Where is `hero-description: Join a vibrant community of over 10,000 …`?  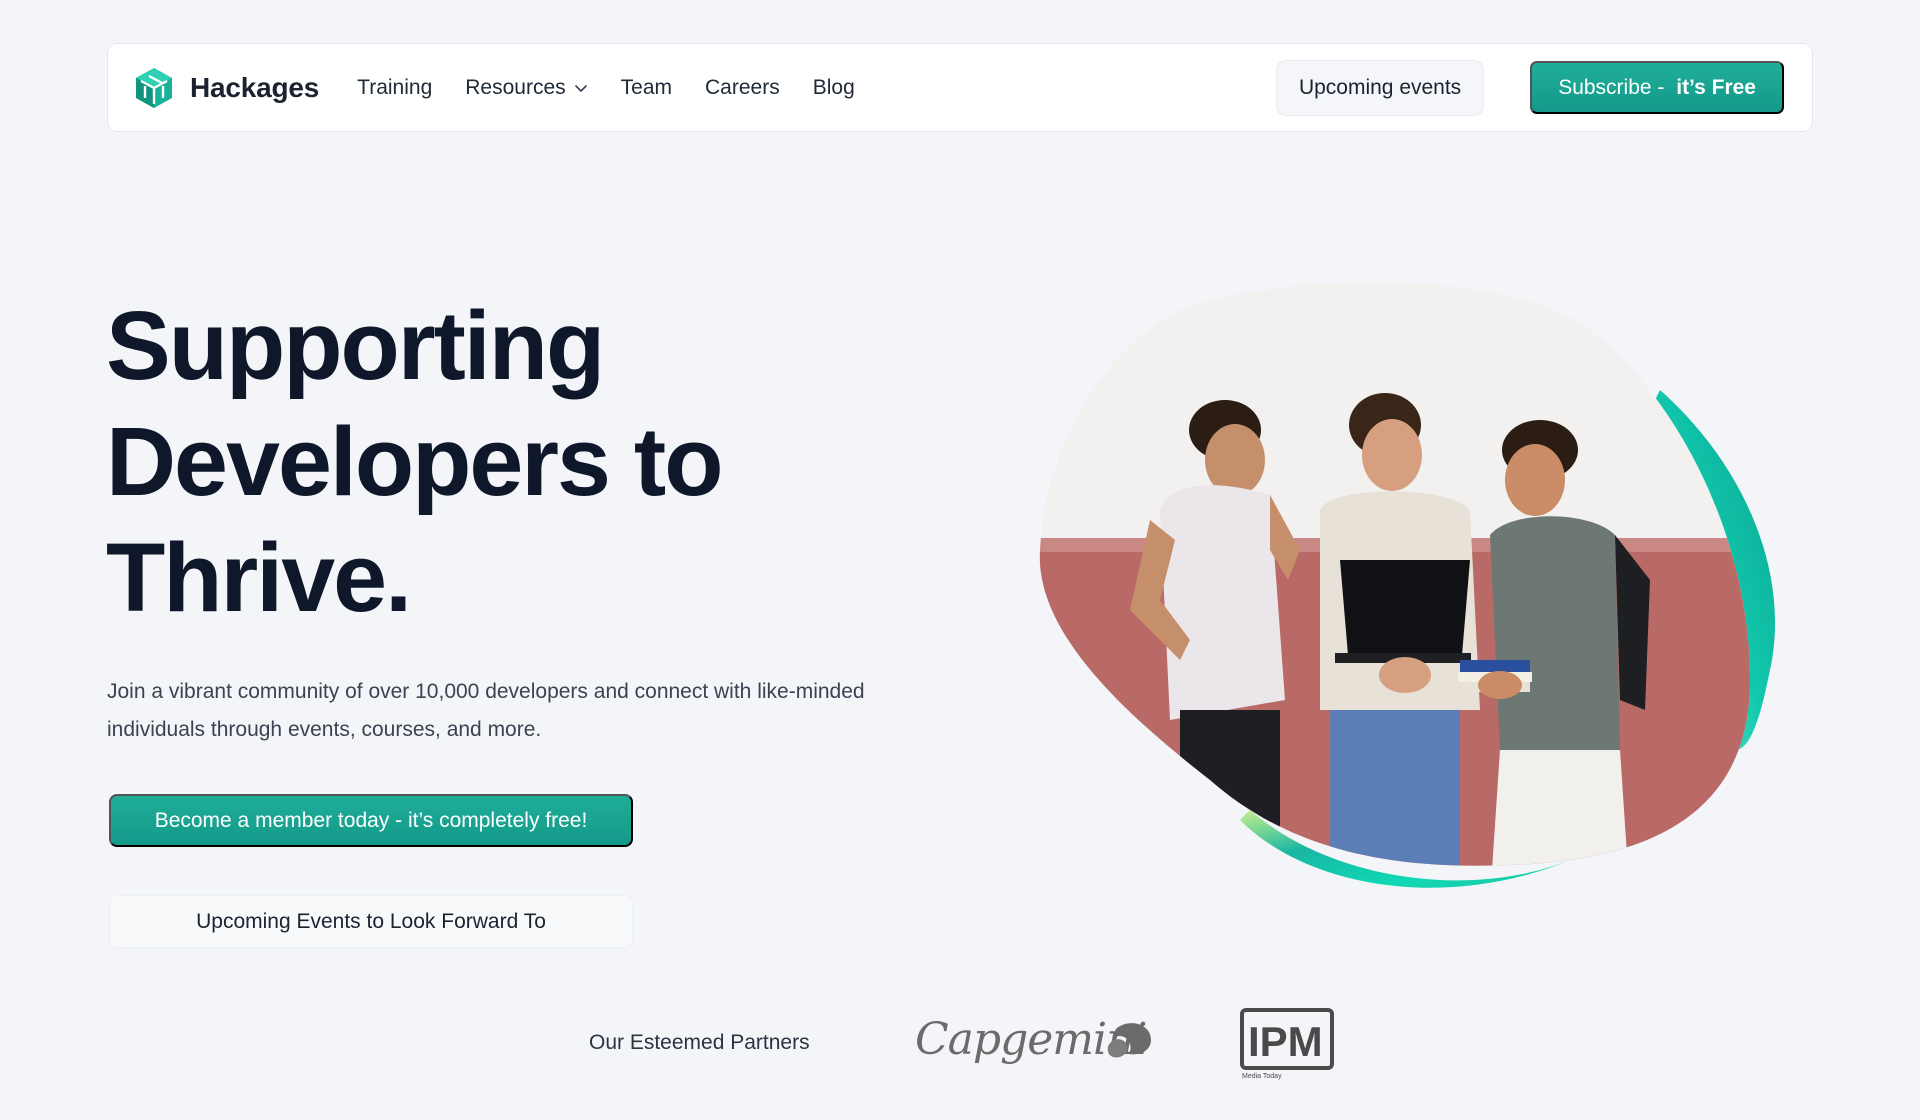 hero-description: Join a vibrant community of over 10,000 … is located at coordinates (486, 710).